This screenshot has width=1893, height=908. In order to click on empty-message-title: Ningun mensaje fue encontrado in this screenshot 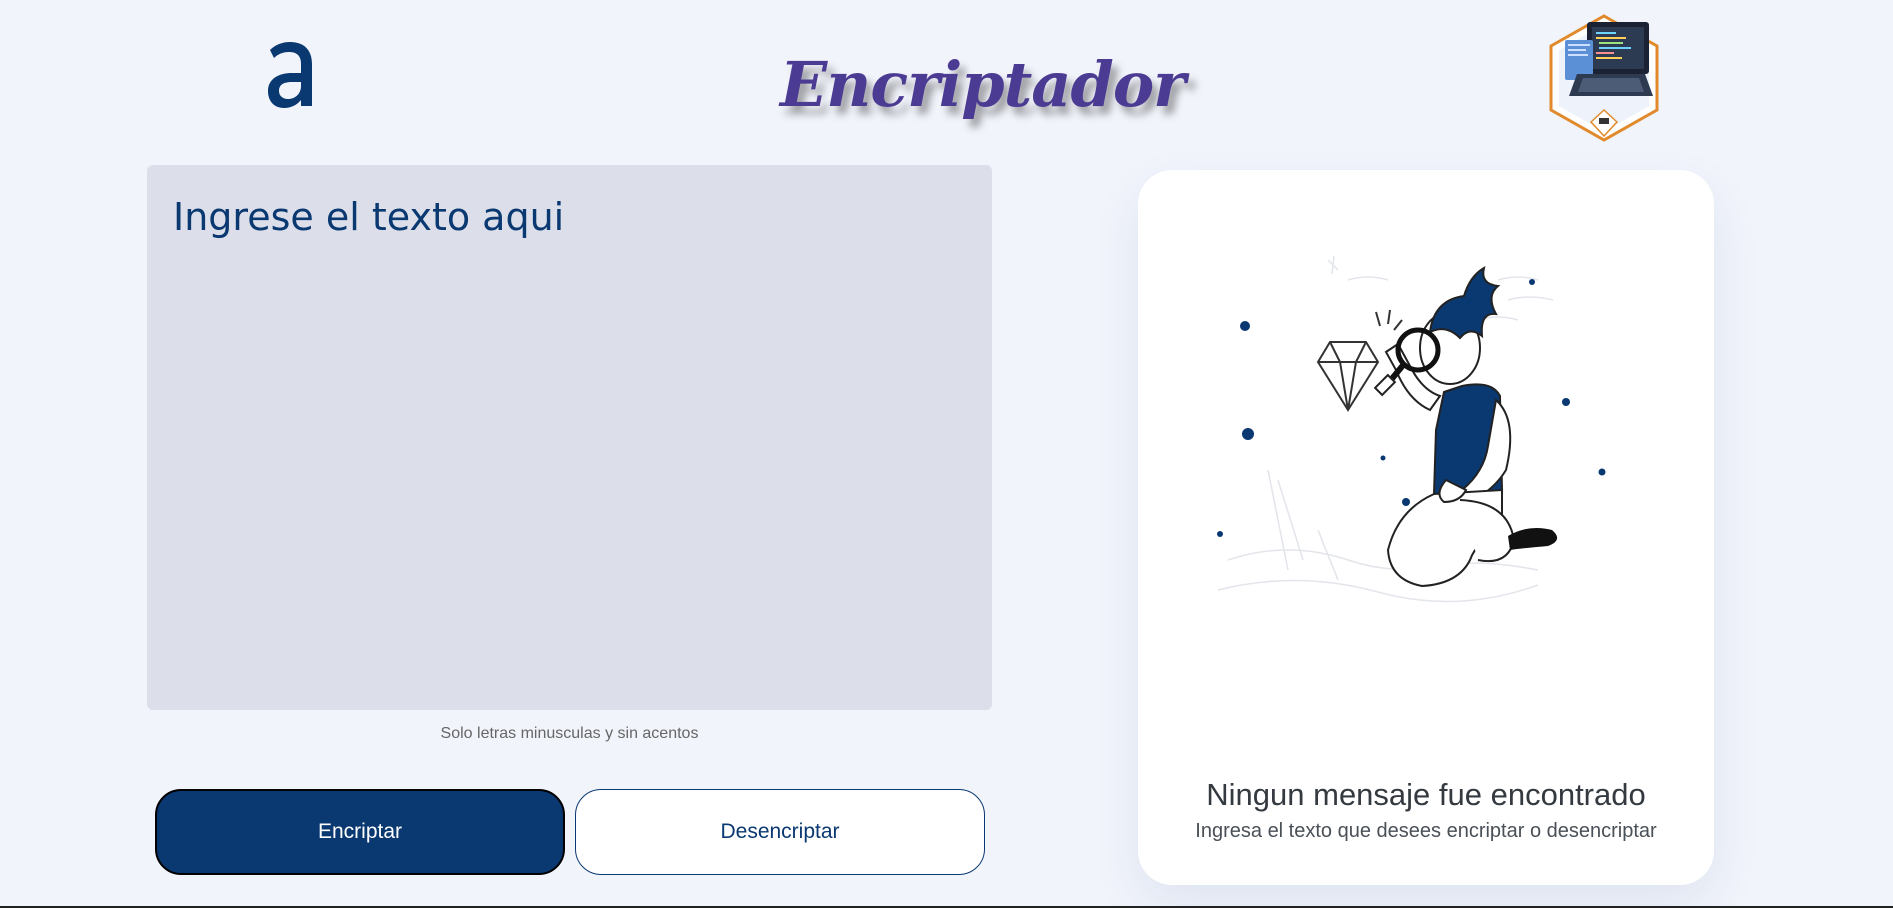, I will do `click(1426, 794)`.